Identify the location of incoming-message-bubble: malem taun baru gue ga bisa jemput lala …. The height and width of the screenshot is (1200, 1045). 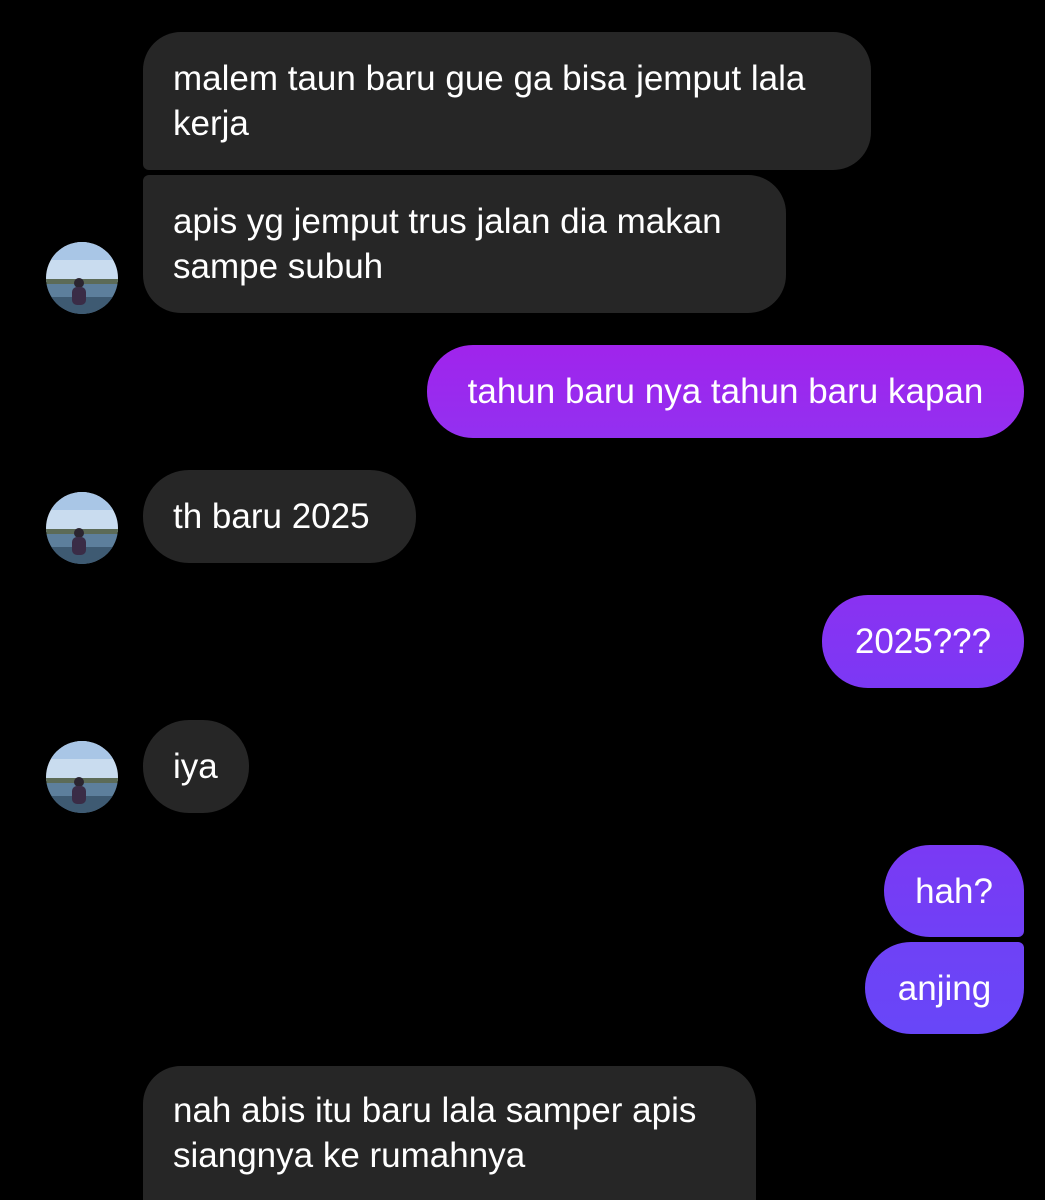
(507, 101).